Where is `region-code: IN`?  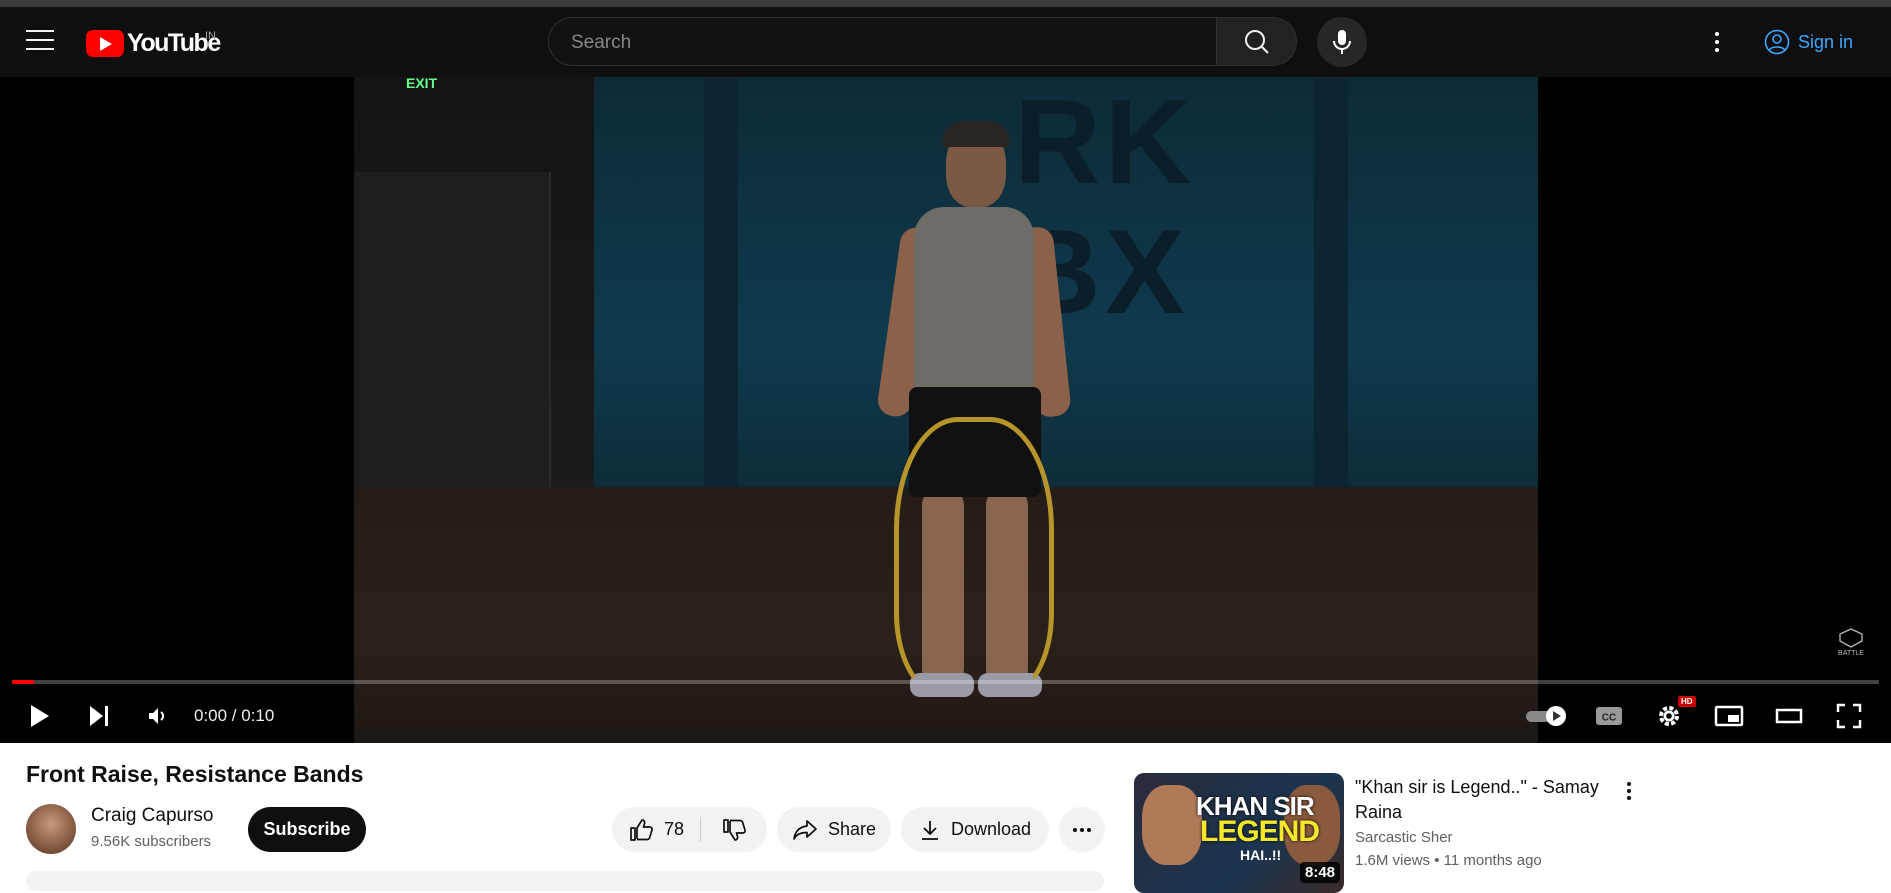
region-code: IN is located at coordinates (210, 36).